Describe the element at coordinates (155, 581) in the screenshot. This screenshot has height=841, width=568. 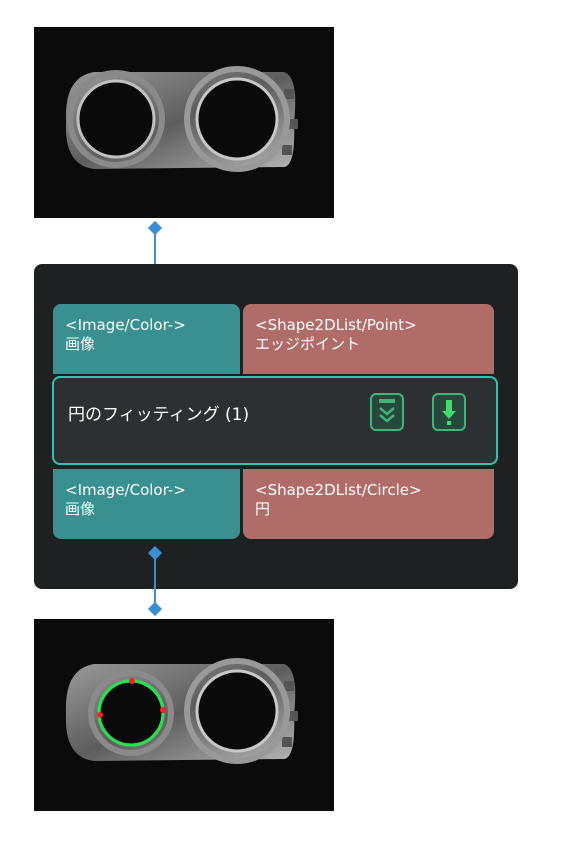
I see `connector-line-bottom` at that location.